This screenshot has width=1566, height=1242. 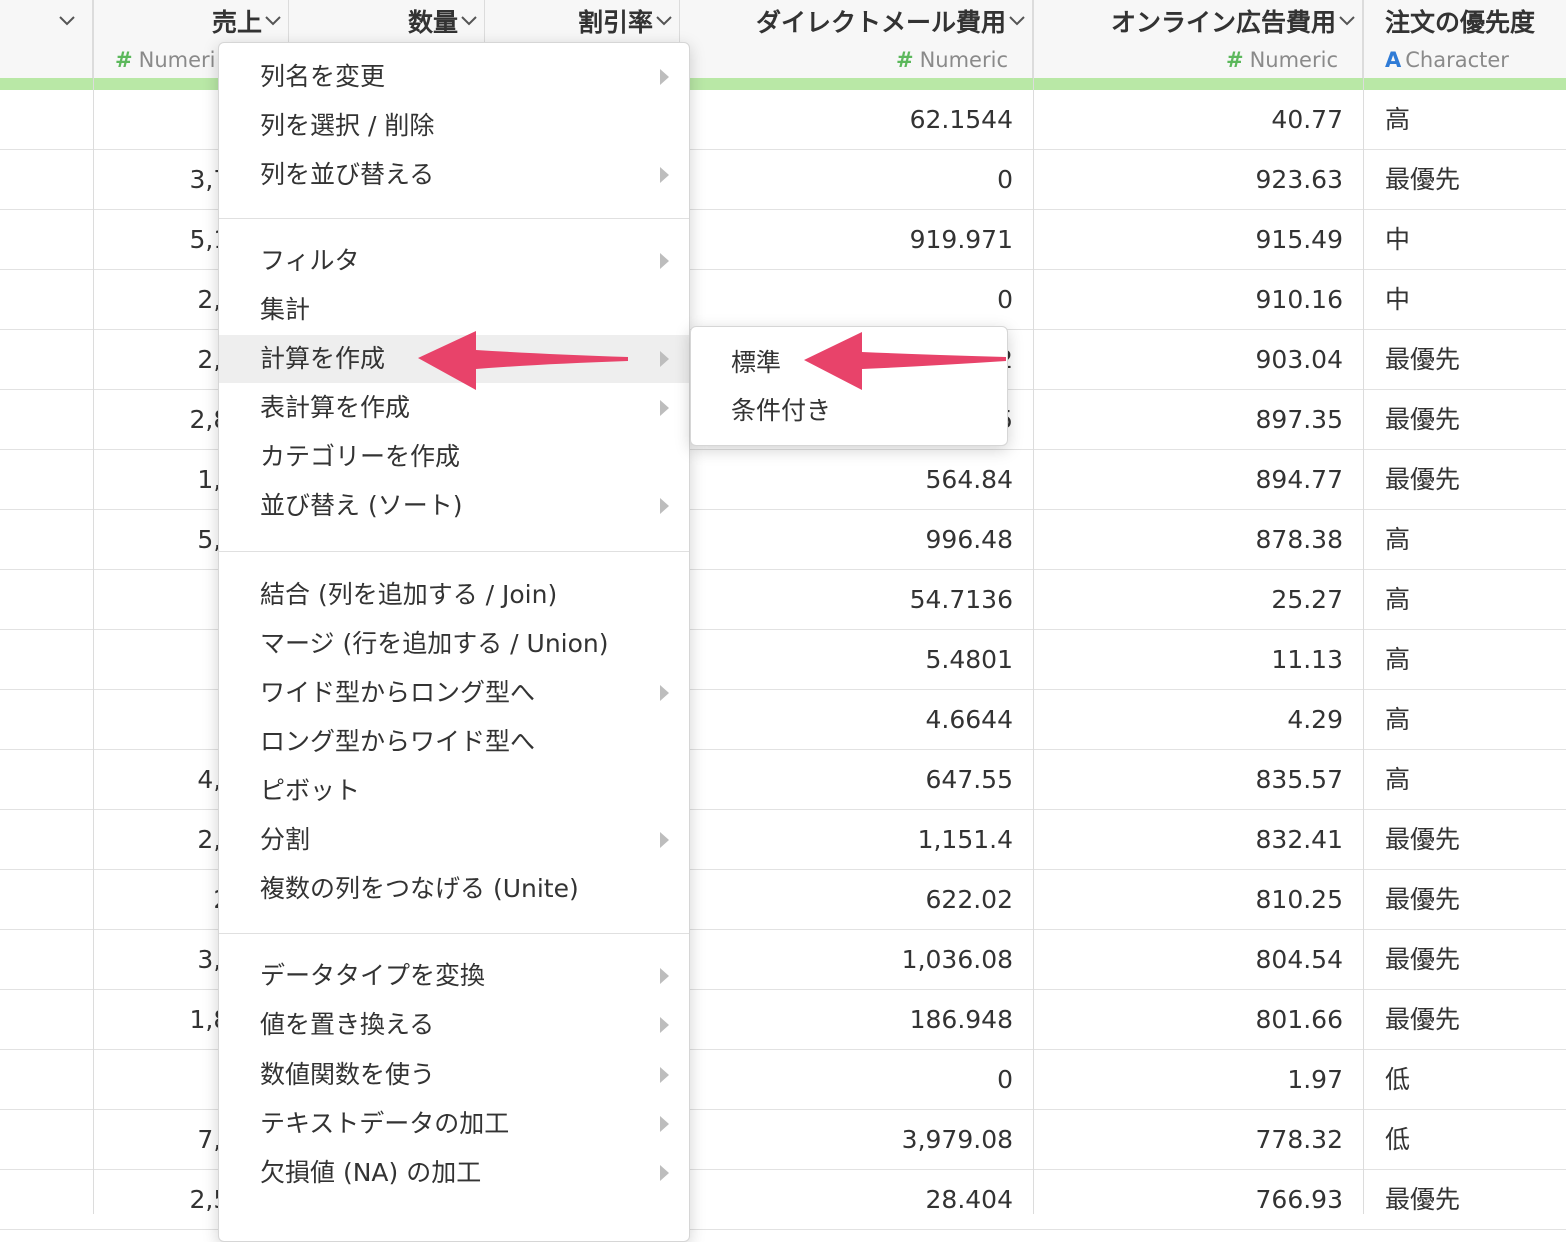 I want to click on cell-online-ad-cost: 25.27, so click(x=1198, y=600).